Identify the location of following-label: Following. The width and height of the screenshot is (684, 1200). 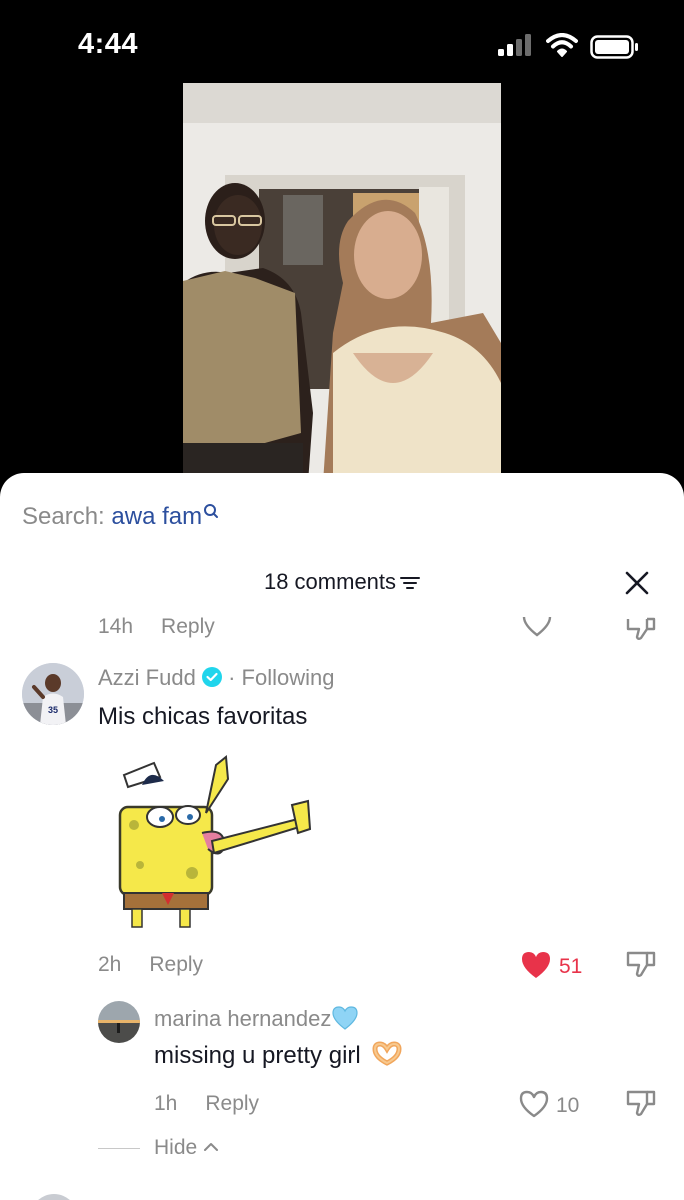
(288, 677).